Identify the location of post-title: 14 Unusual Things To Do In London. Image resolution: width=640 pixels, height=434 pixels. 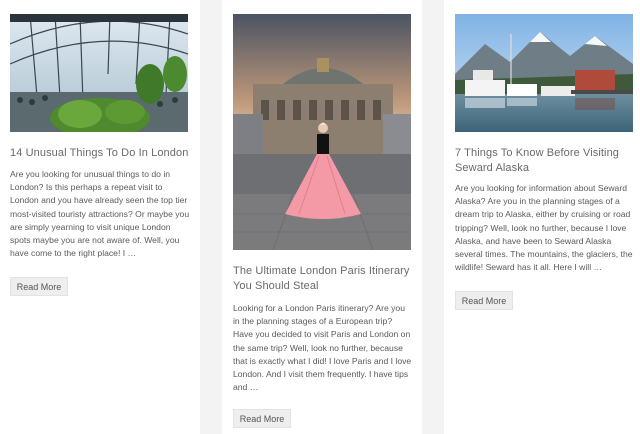
(100, 153).